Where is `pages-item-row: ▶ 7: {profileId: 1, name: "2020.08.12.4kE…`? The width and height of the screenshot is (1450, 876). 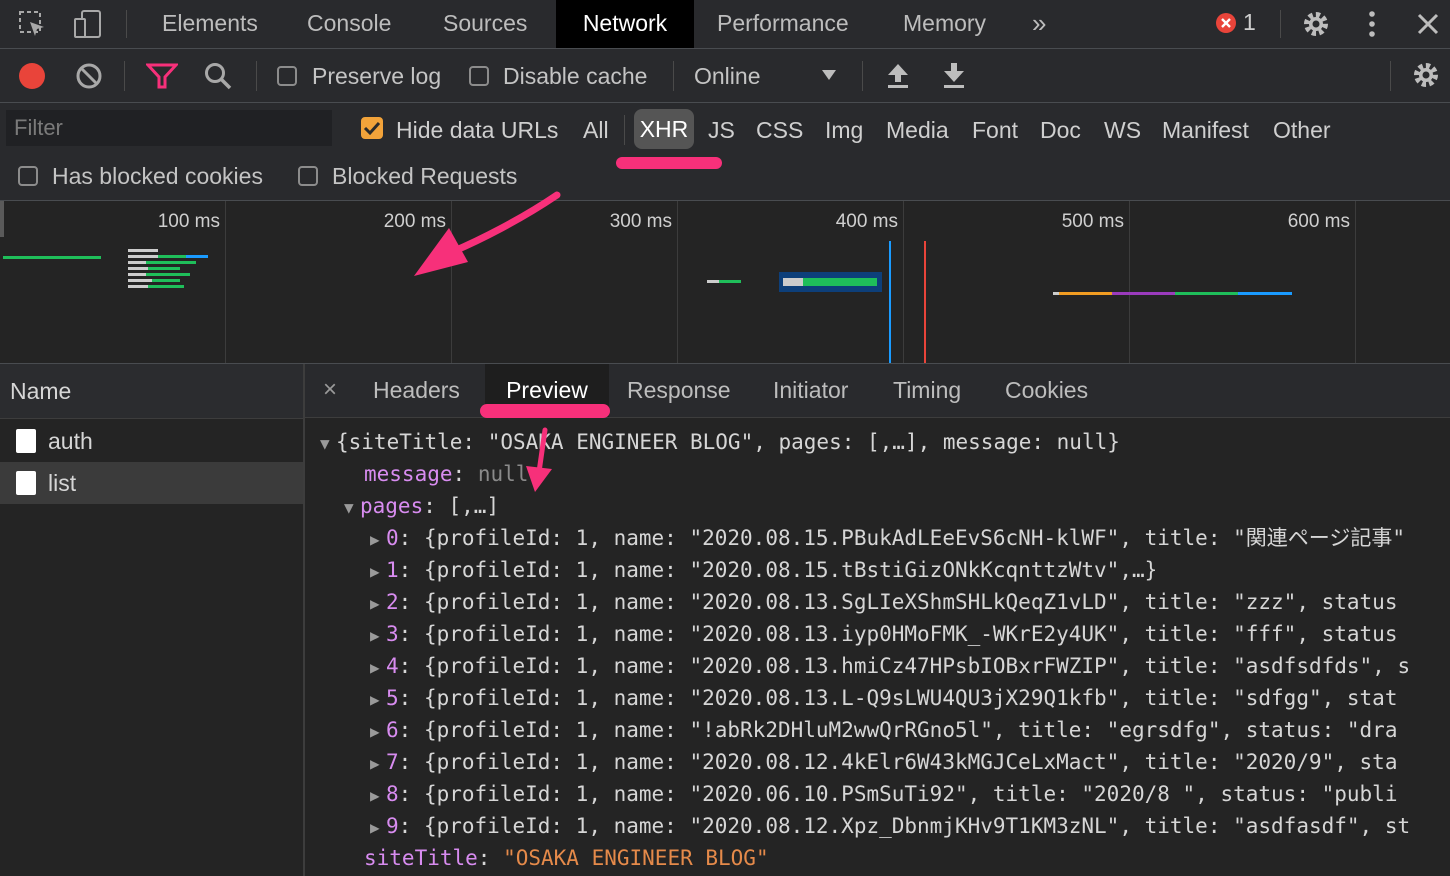 pages-item-row: ▶ 7: {profileId: 1, name: "2020.08.12.4kE… is located at coordinates (883, 763).